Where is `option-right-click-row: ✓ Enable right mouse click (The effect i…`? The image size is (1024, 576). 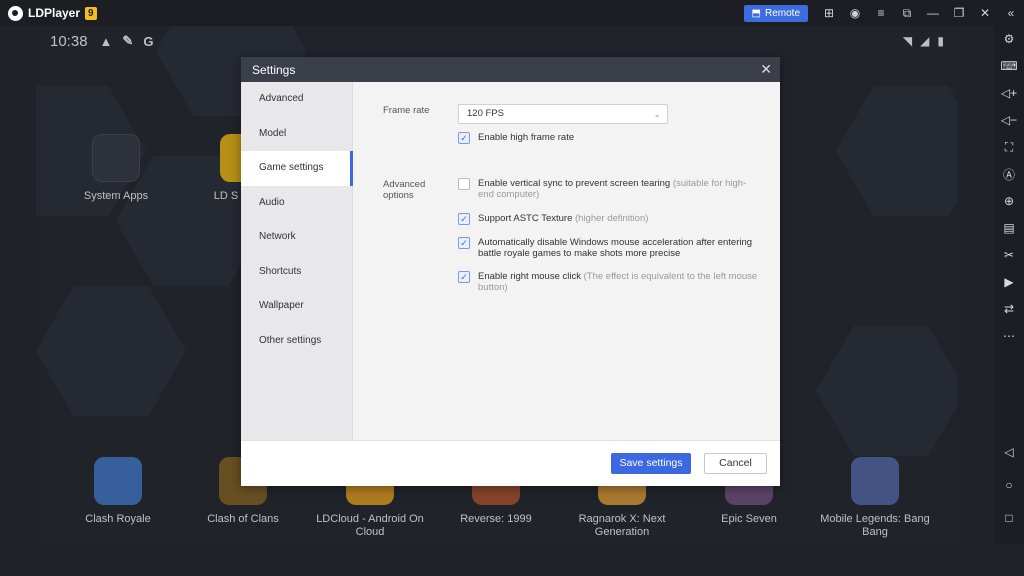 option-right-click-row: ✓ Enable right mouse click (The effect i… is located at coordinates (608, 282).